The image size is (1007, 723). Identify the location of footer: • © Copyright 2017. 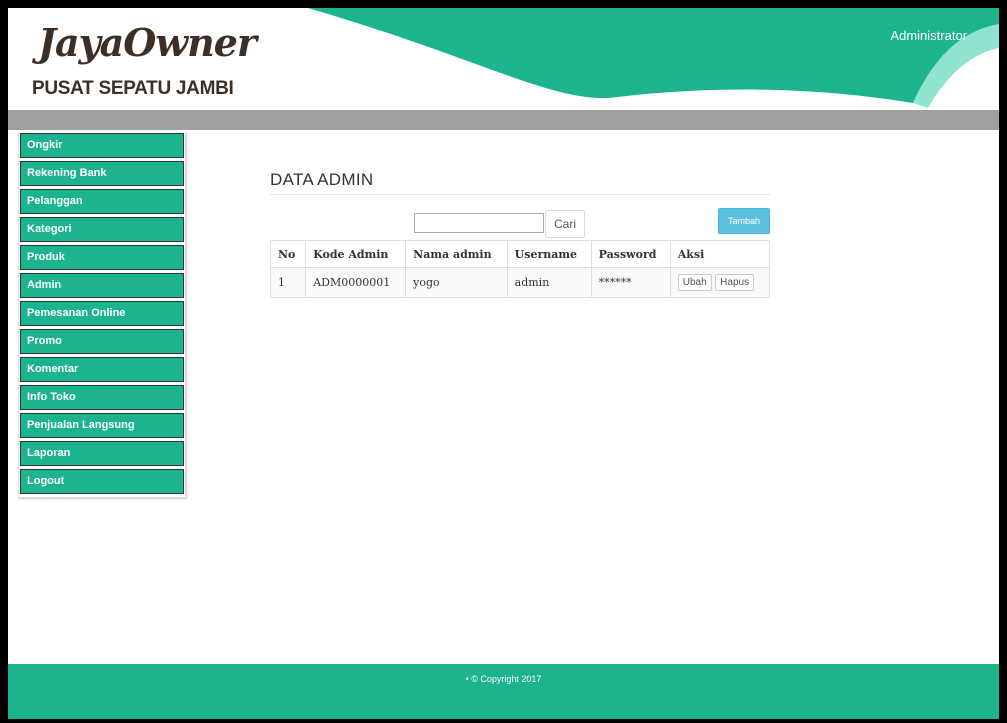
(503, 691).